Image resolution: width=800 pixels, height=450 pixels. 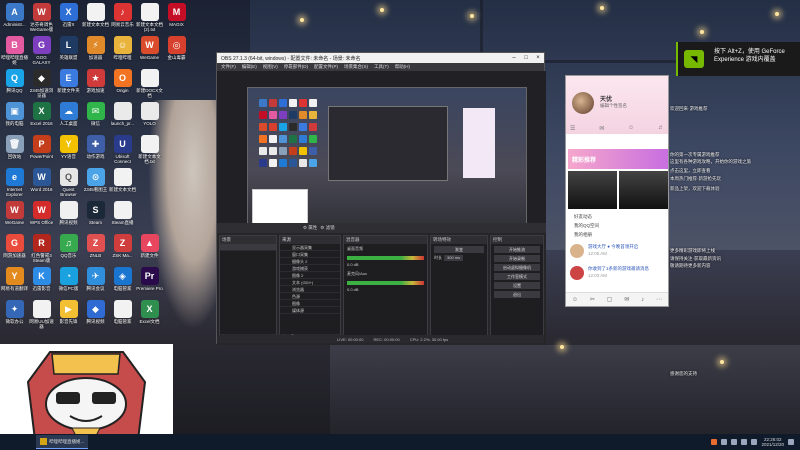 I want to click on scene-item, so click(x=248, y=247).